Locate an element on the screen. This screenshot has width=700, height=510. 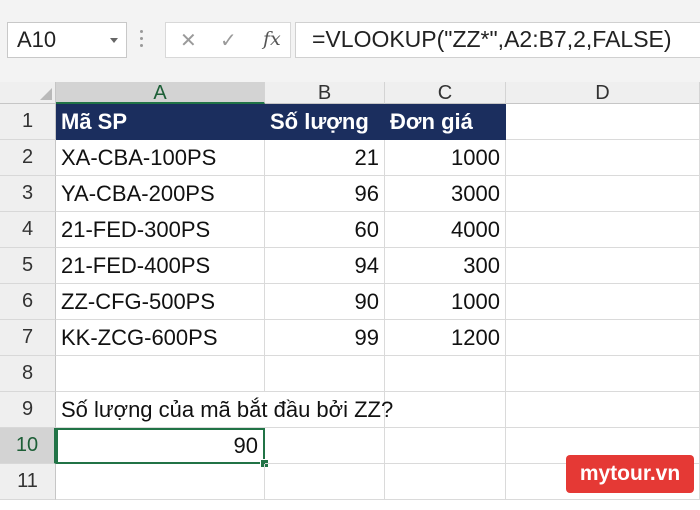
cell: 60 is located at coordinates (325, 230).